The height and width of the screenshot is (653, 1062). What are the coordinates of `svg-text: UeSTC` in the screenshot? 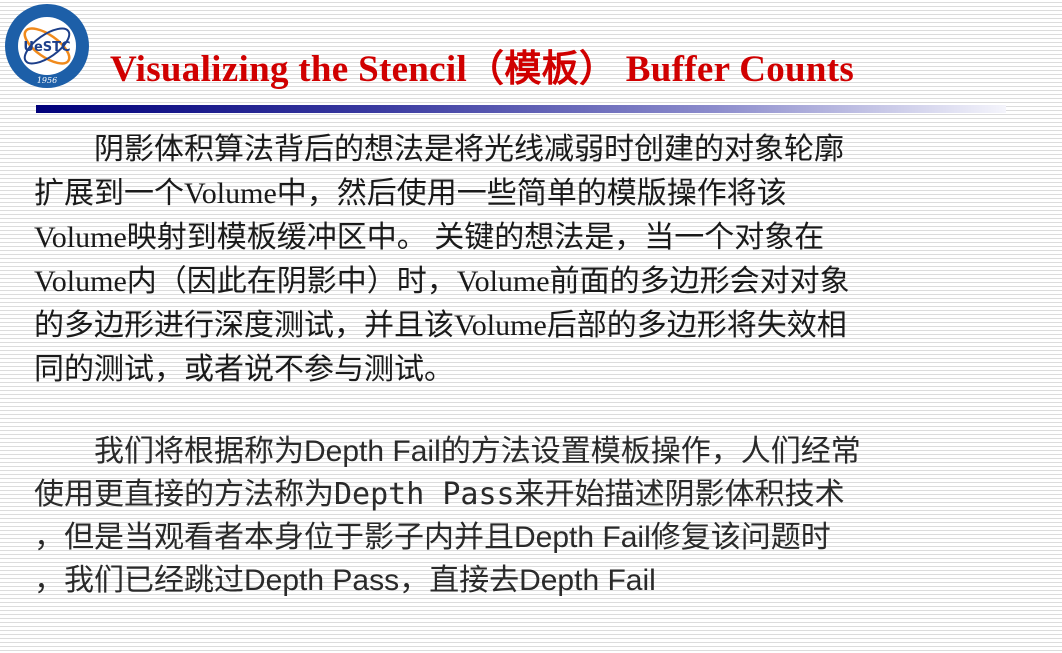 It's located at (46, 47).